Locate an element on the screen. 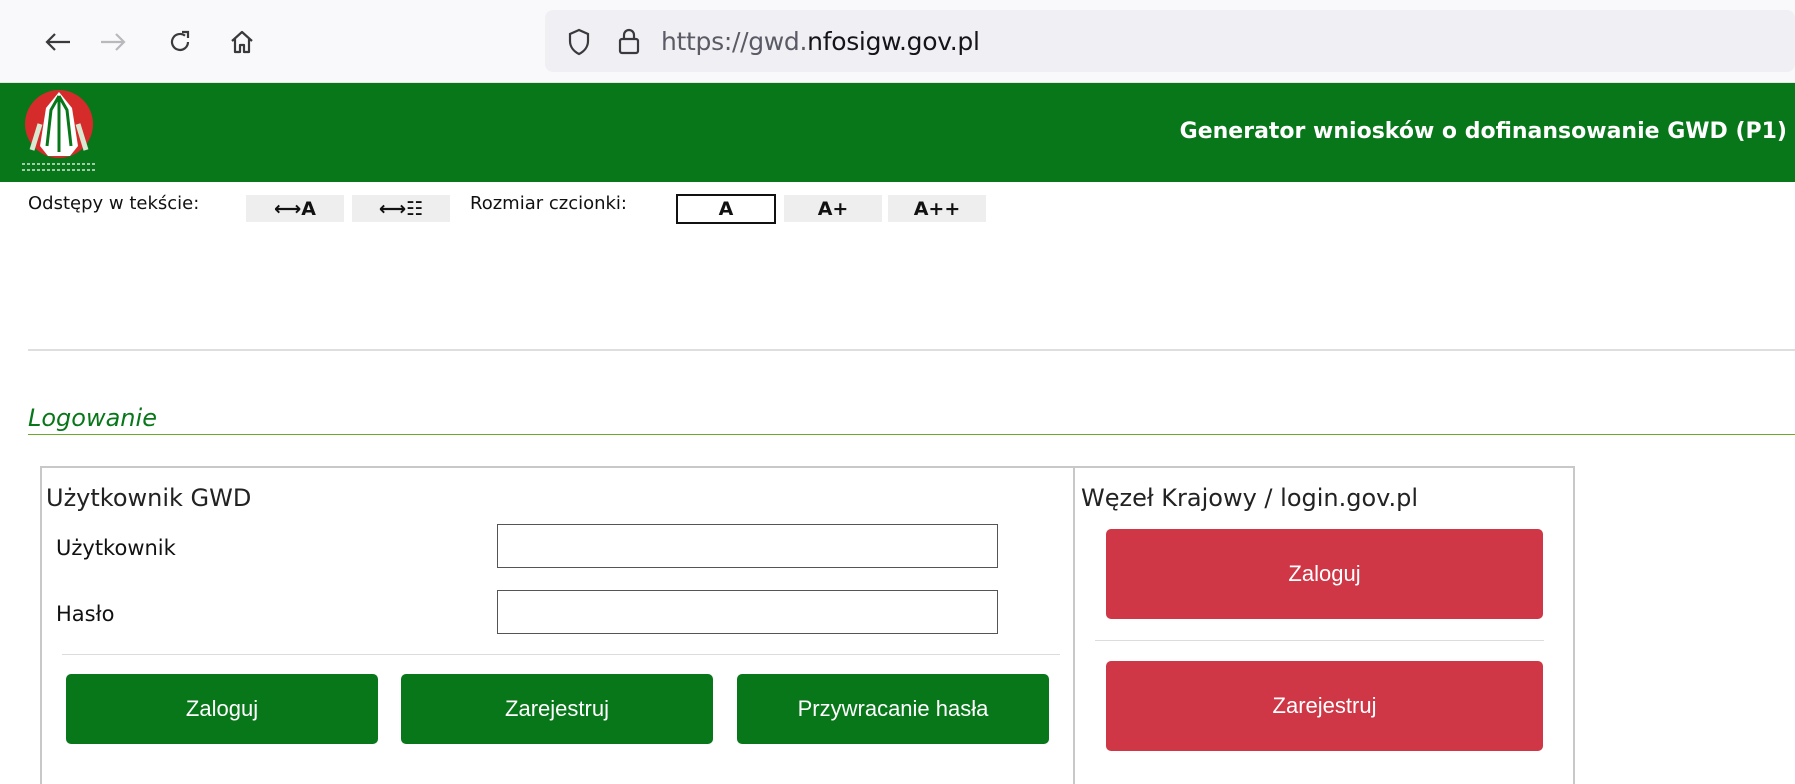 The height and width of the screenshot is (784, 1795). form-separator is located at coordinates (561, 654).